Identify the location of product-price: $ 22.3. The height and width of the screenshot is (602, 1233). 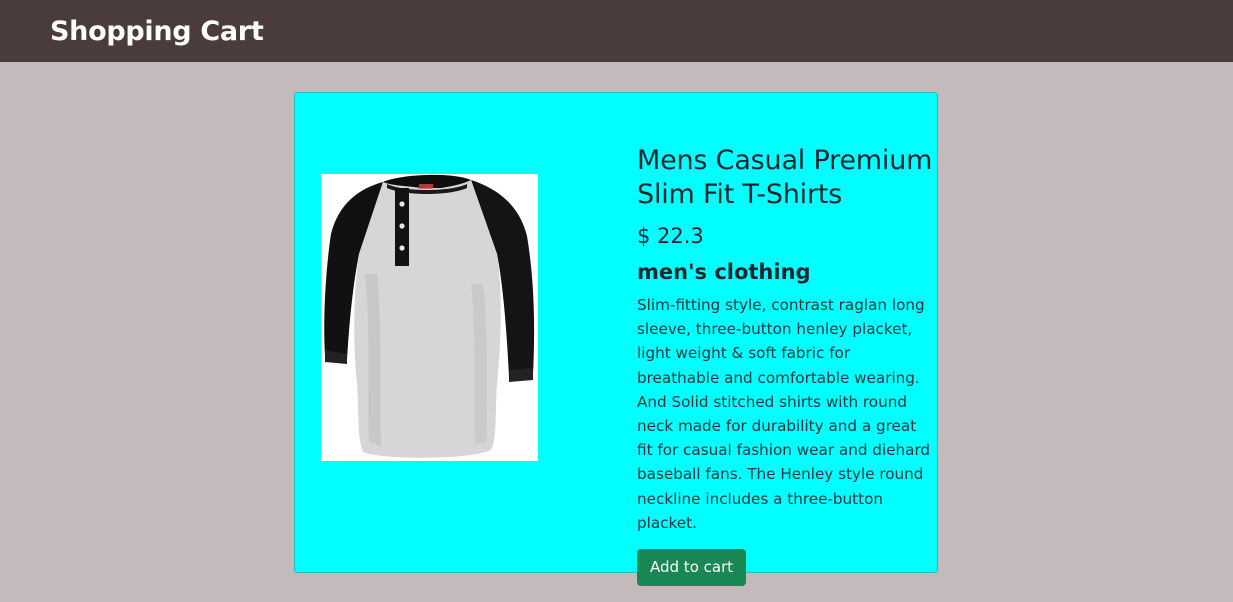
(670, 236).